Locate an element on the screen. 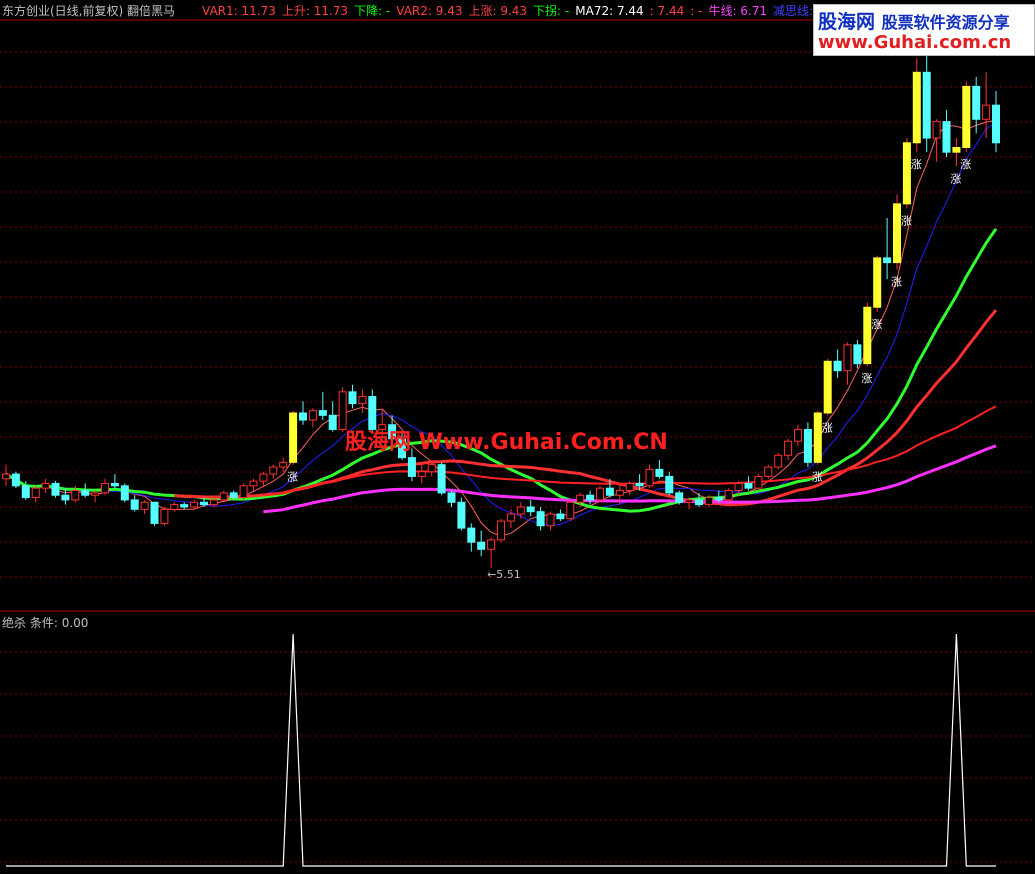  site-logo: 股海网 股票软件资源分享 www.Guhai.com.cn is located at coordinates (924, 30).